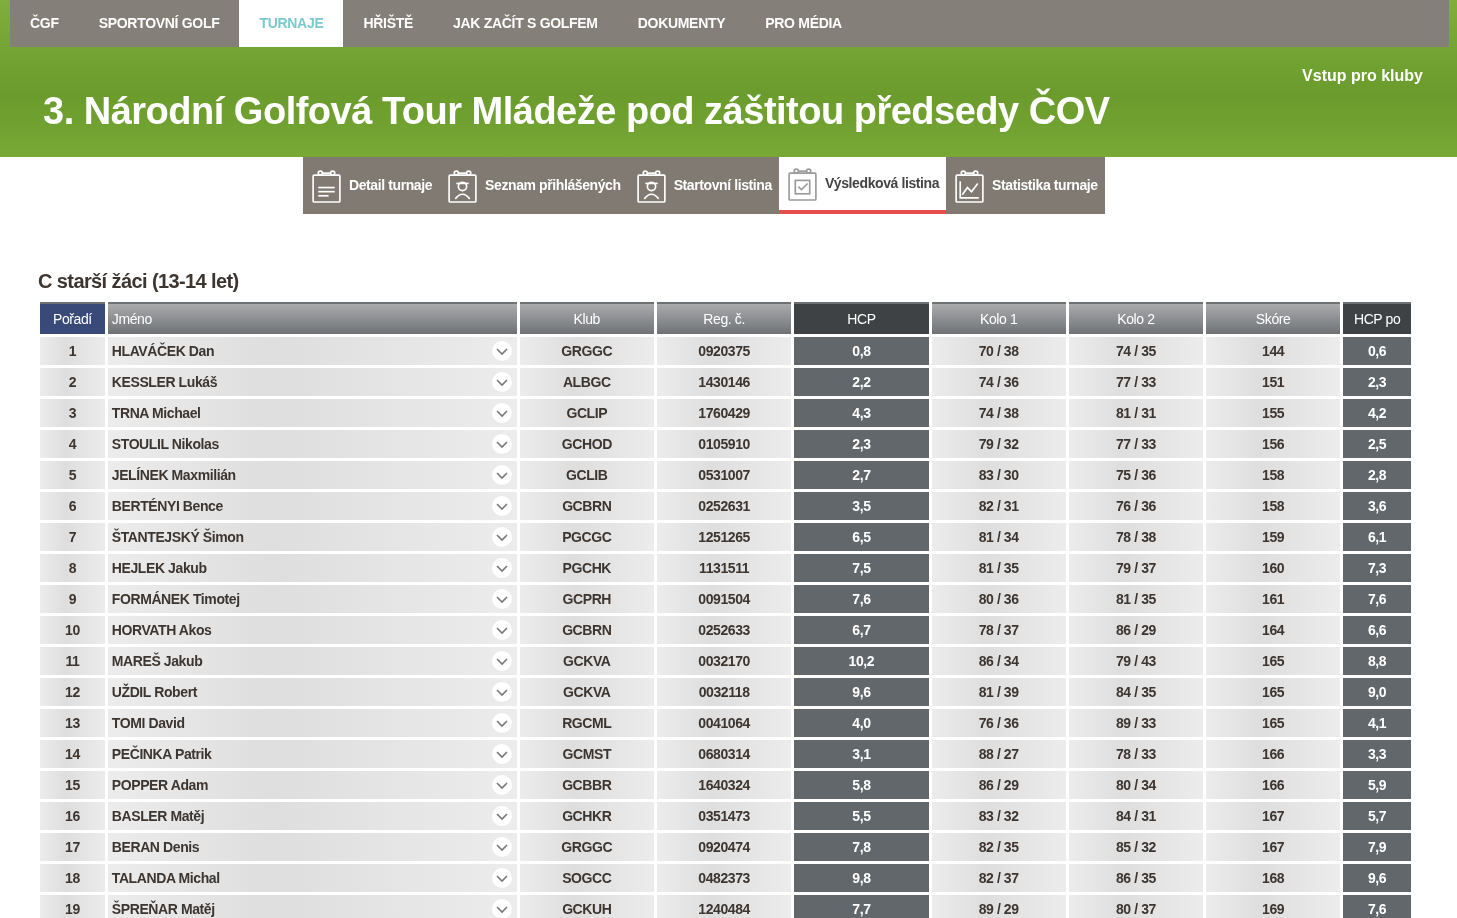 This screenshot has width=1457, height=918. What do you see at coordinates (1136, 814) in the screenshot?
I see `table-cell: 84 / 31` at bounding box center [1136, 814].